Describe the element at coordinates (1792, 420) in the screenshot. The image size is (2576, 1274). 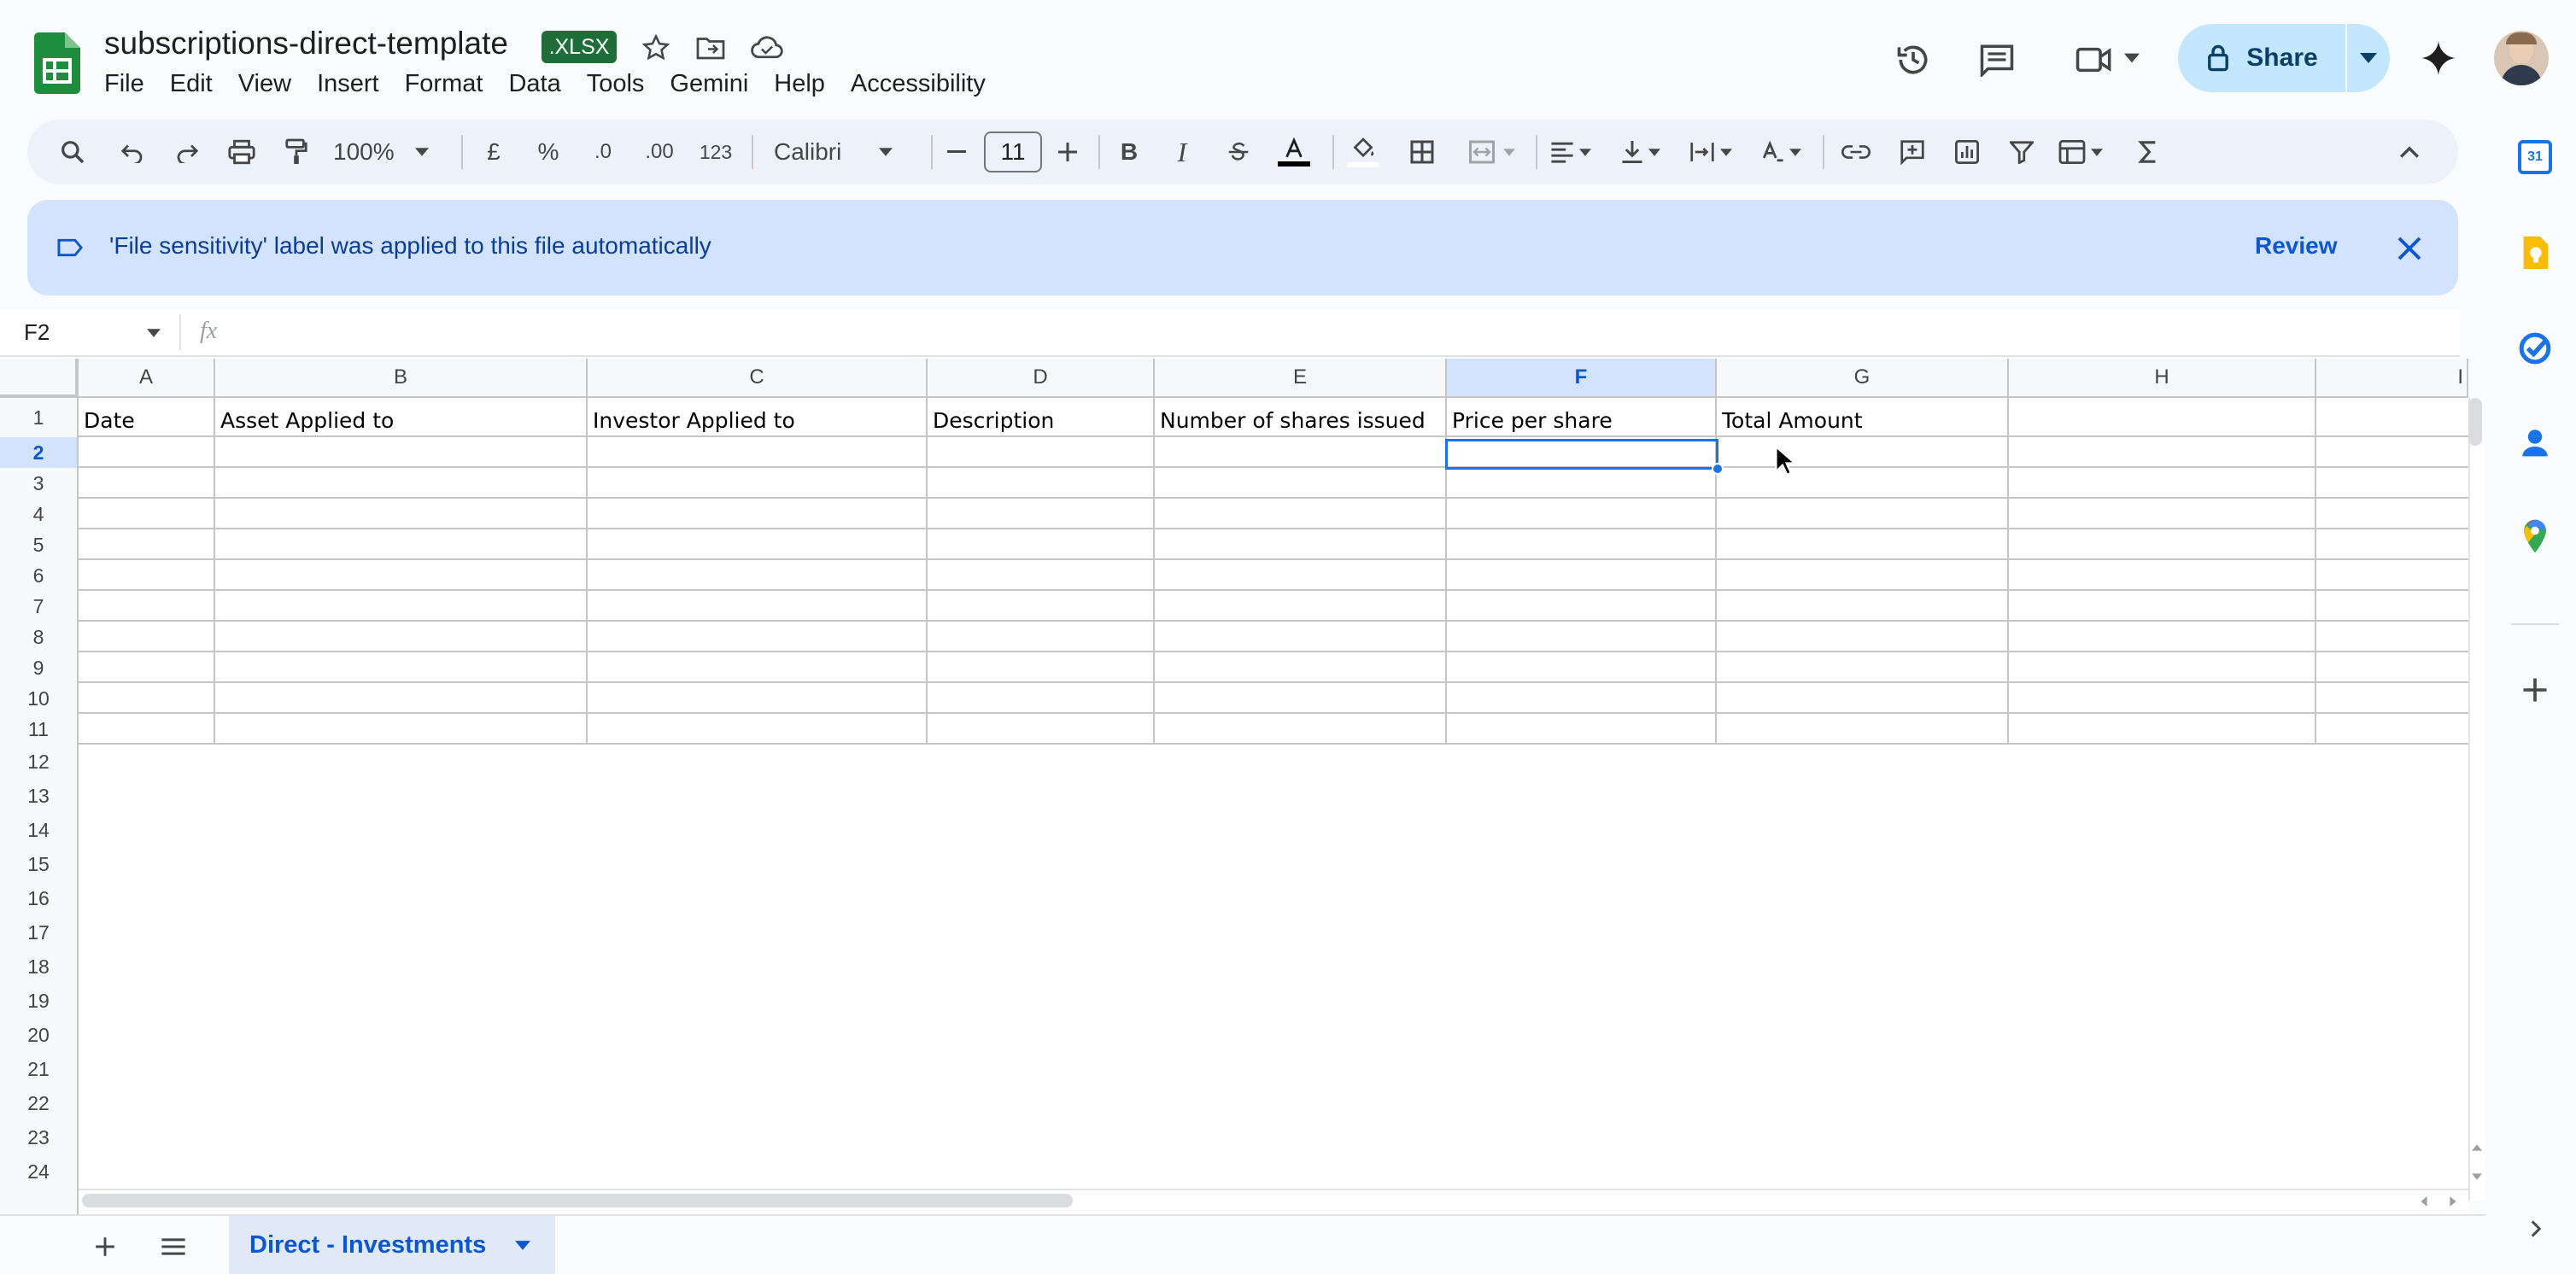
I see `cell-g1: Total Amount` at that location.